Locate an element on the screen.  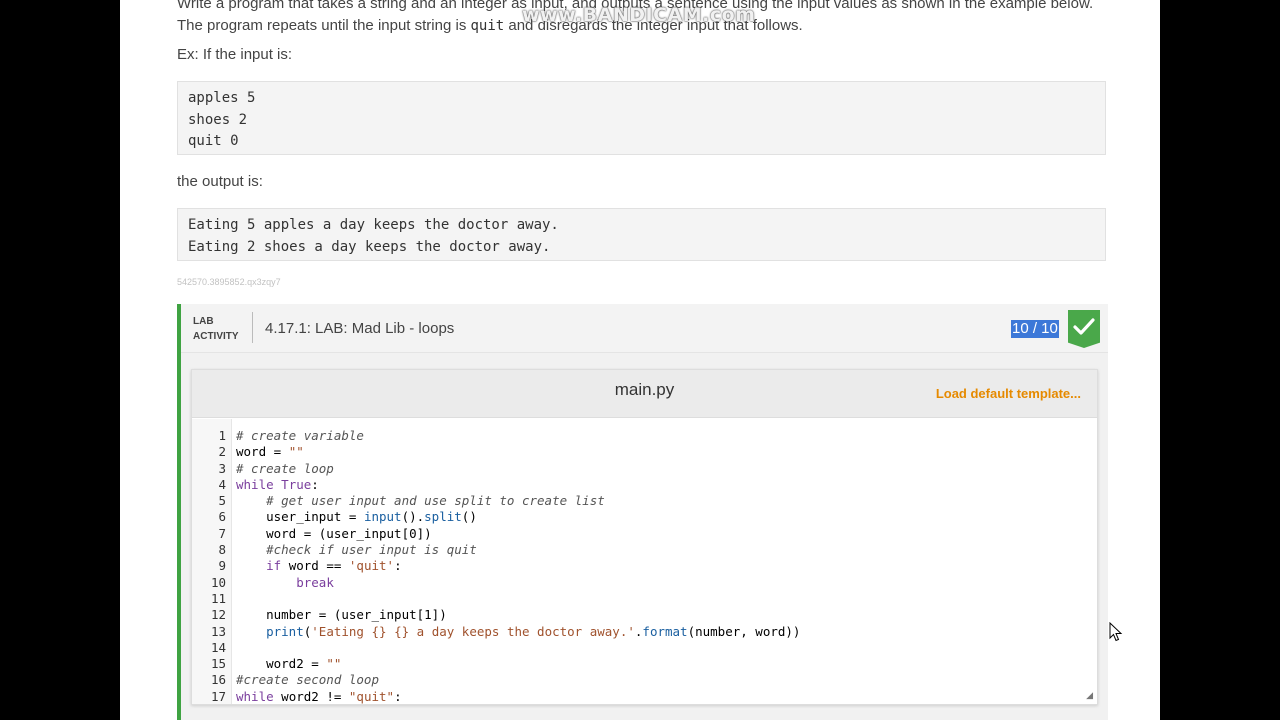
example-output-label: the output is: is located at coordinates (220, 181).